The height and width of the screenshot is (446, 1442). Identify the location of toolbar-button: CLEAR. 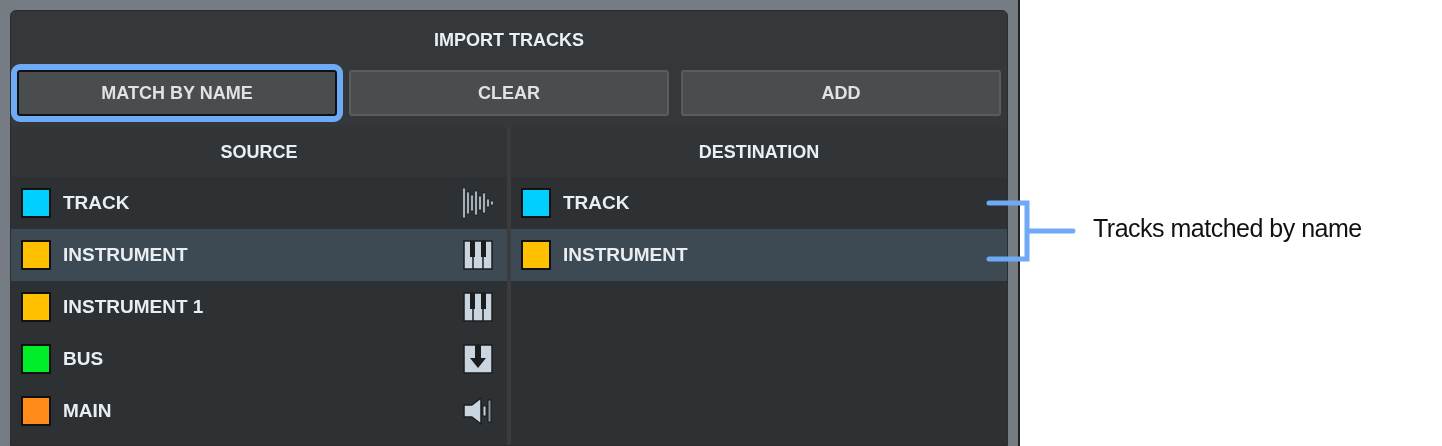
(509, 93).